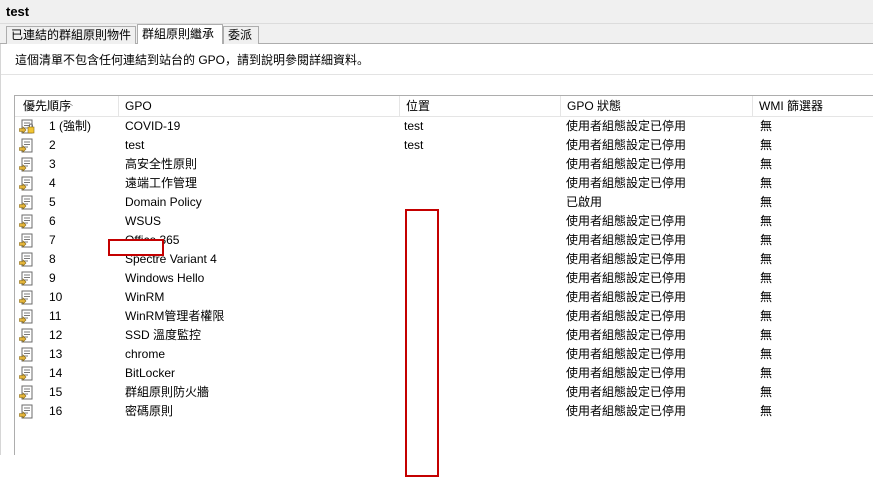 The image size is (873, 477). What do you see at coordinates (149, 411) in the screenshot?
I see `cell-gpo: 密碼原則` at bounding box center [149, 411].